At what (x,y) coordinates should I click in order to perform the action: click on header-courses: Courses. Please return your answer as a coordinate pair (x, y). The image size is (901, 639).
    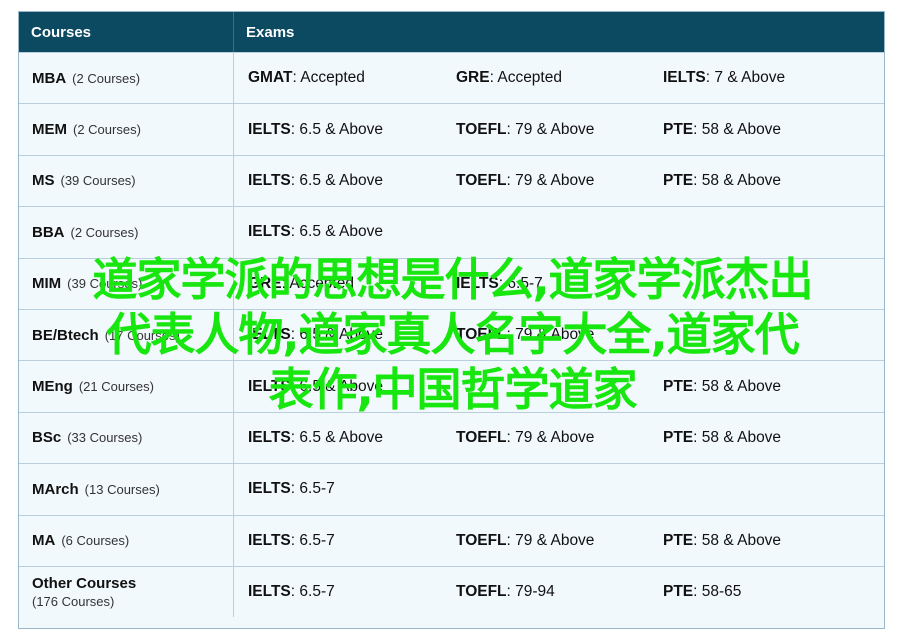
    Looking at the image, I should click on (126, 32).